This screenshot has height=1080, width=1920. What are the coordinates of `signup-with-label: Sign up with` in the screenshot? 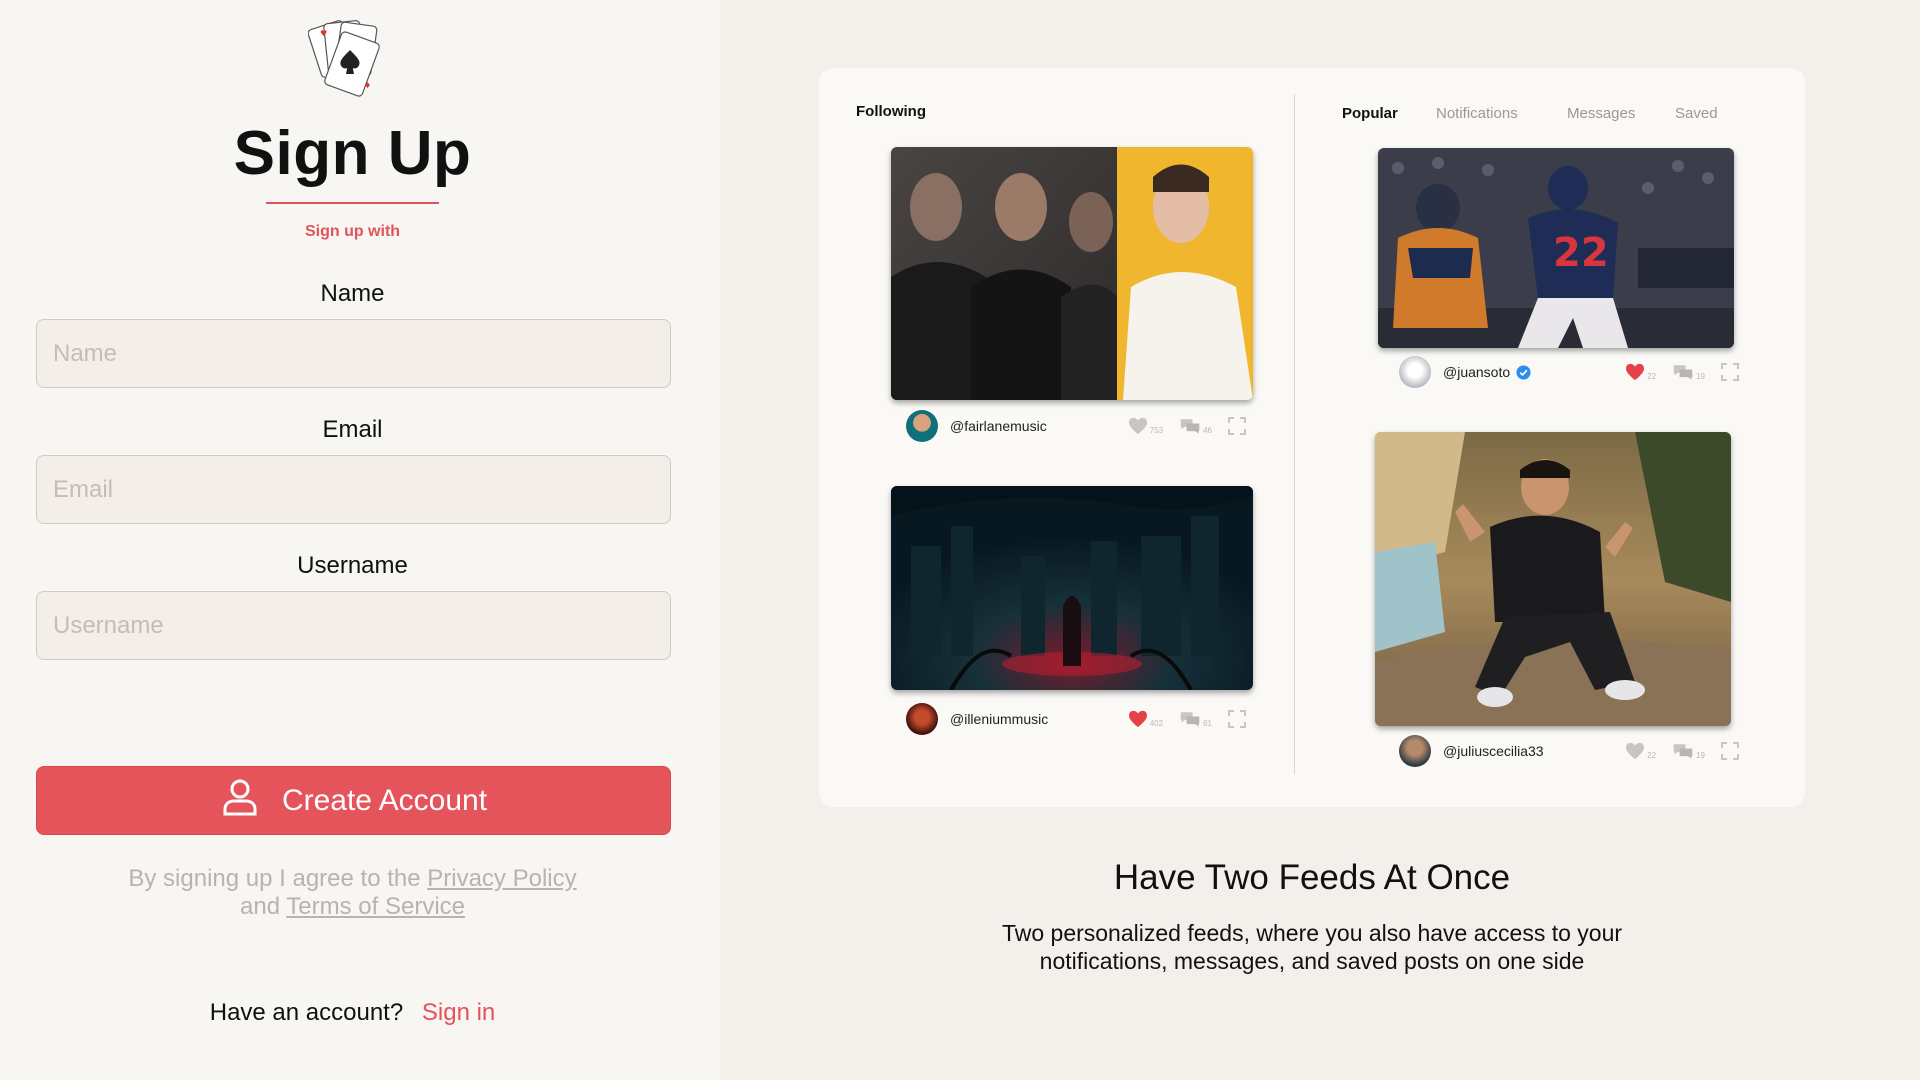 It's located at (352, 231).